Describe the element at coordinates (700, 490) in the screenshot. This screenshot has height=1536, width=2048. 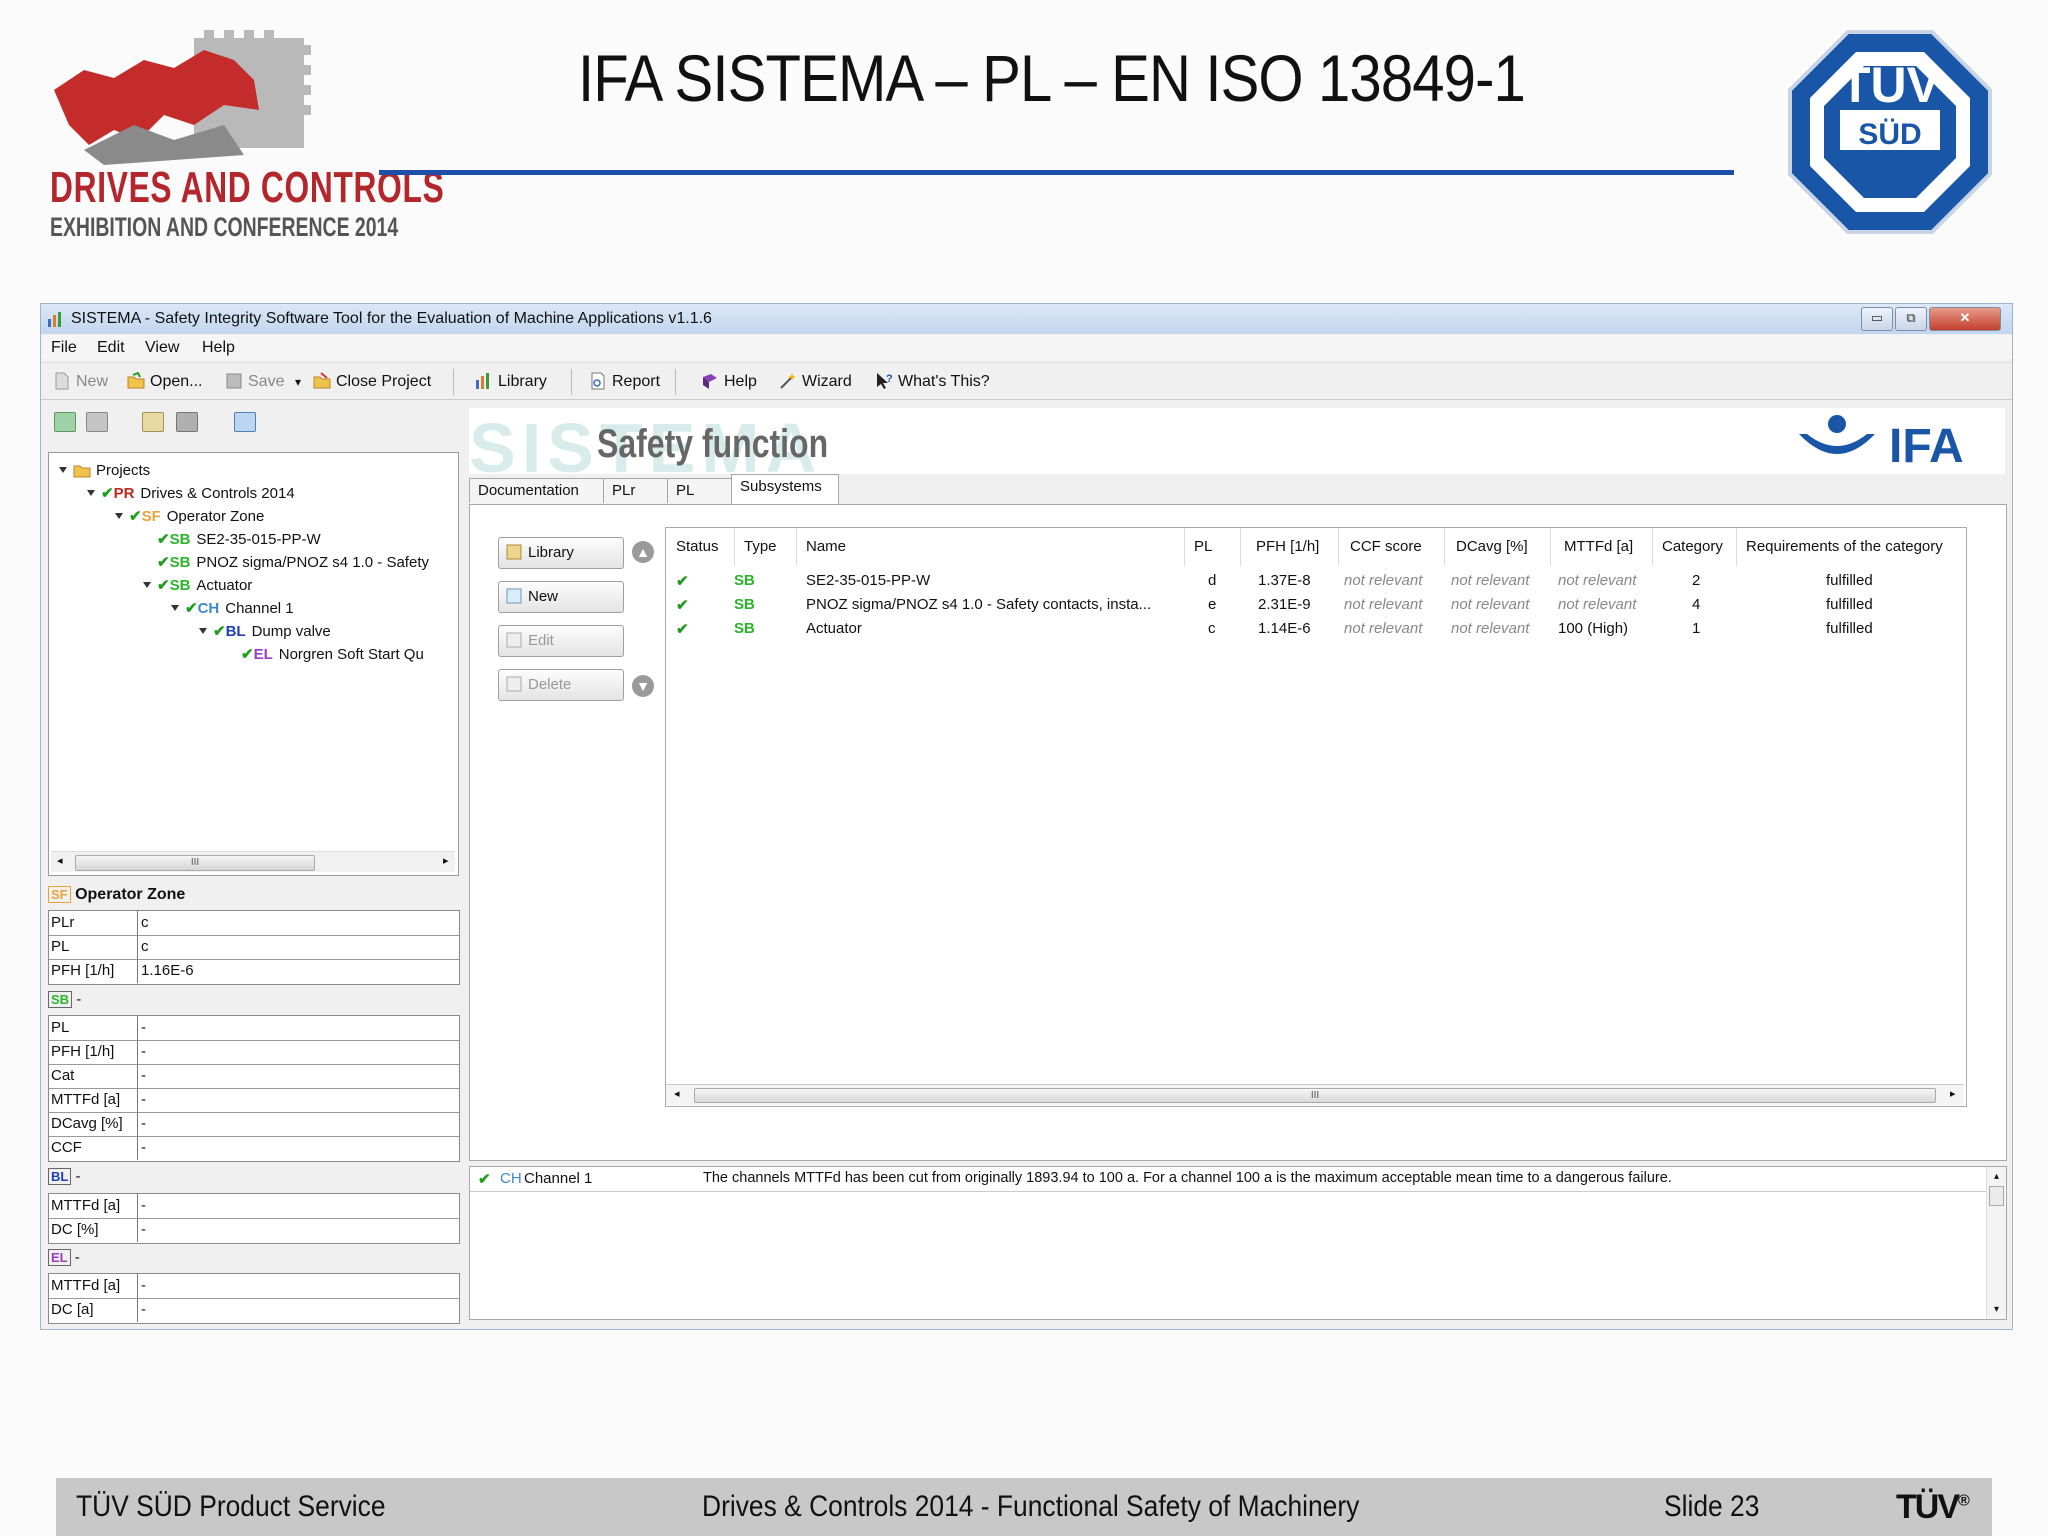
I see `tab-pl: PL` at that location.